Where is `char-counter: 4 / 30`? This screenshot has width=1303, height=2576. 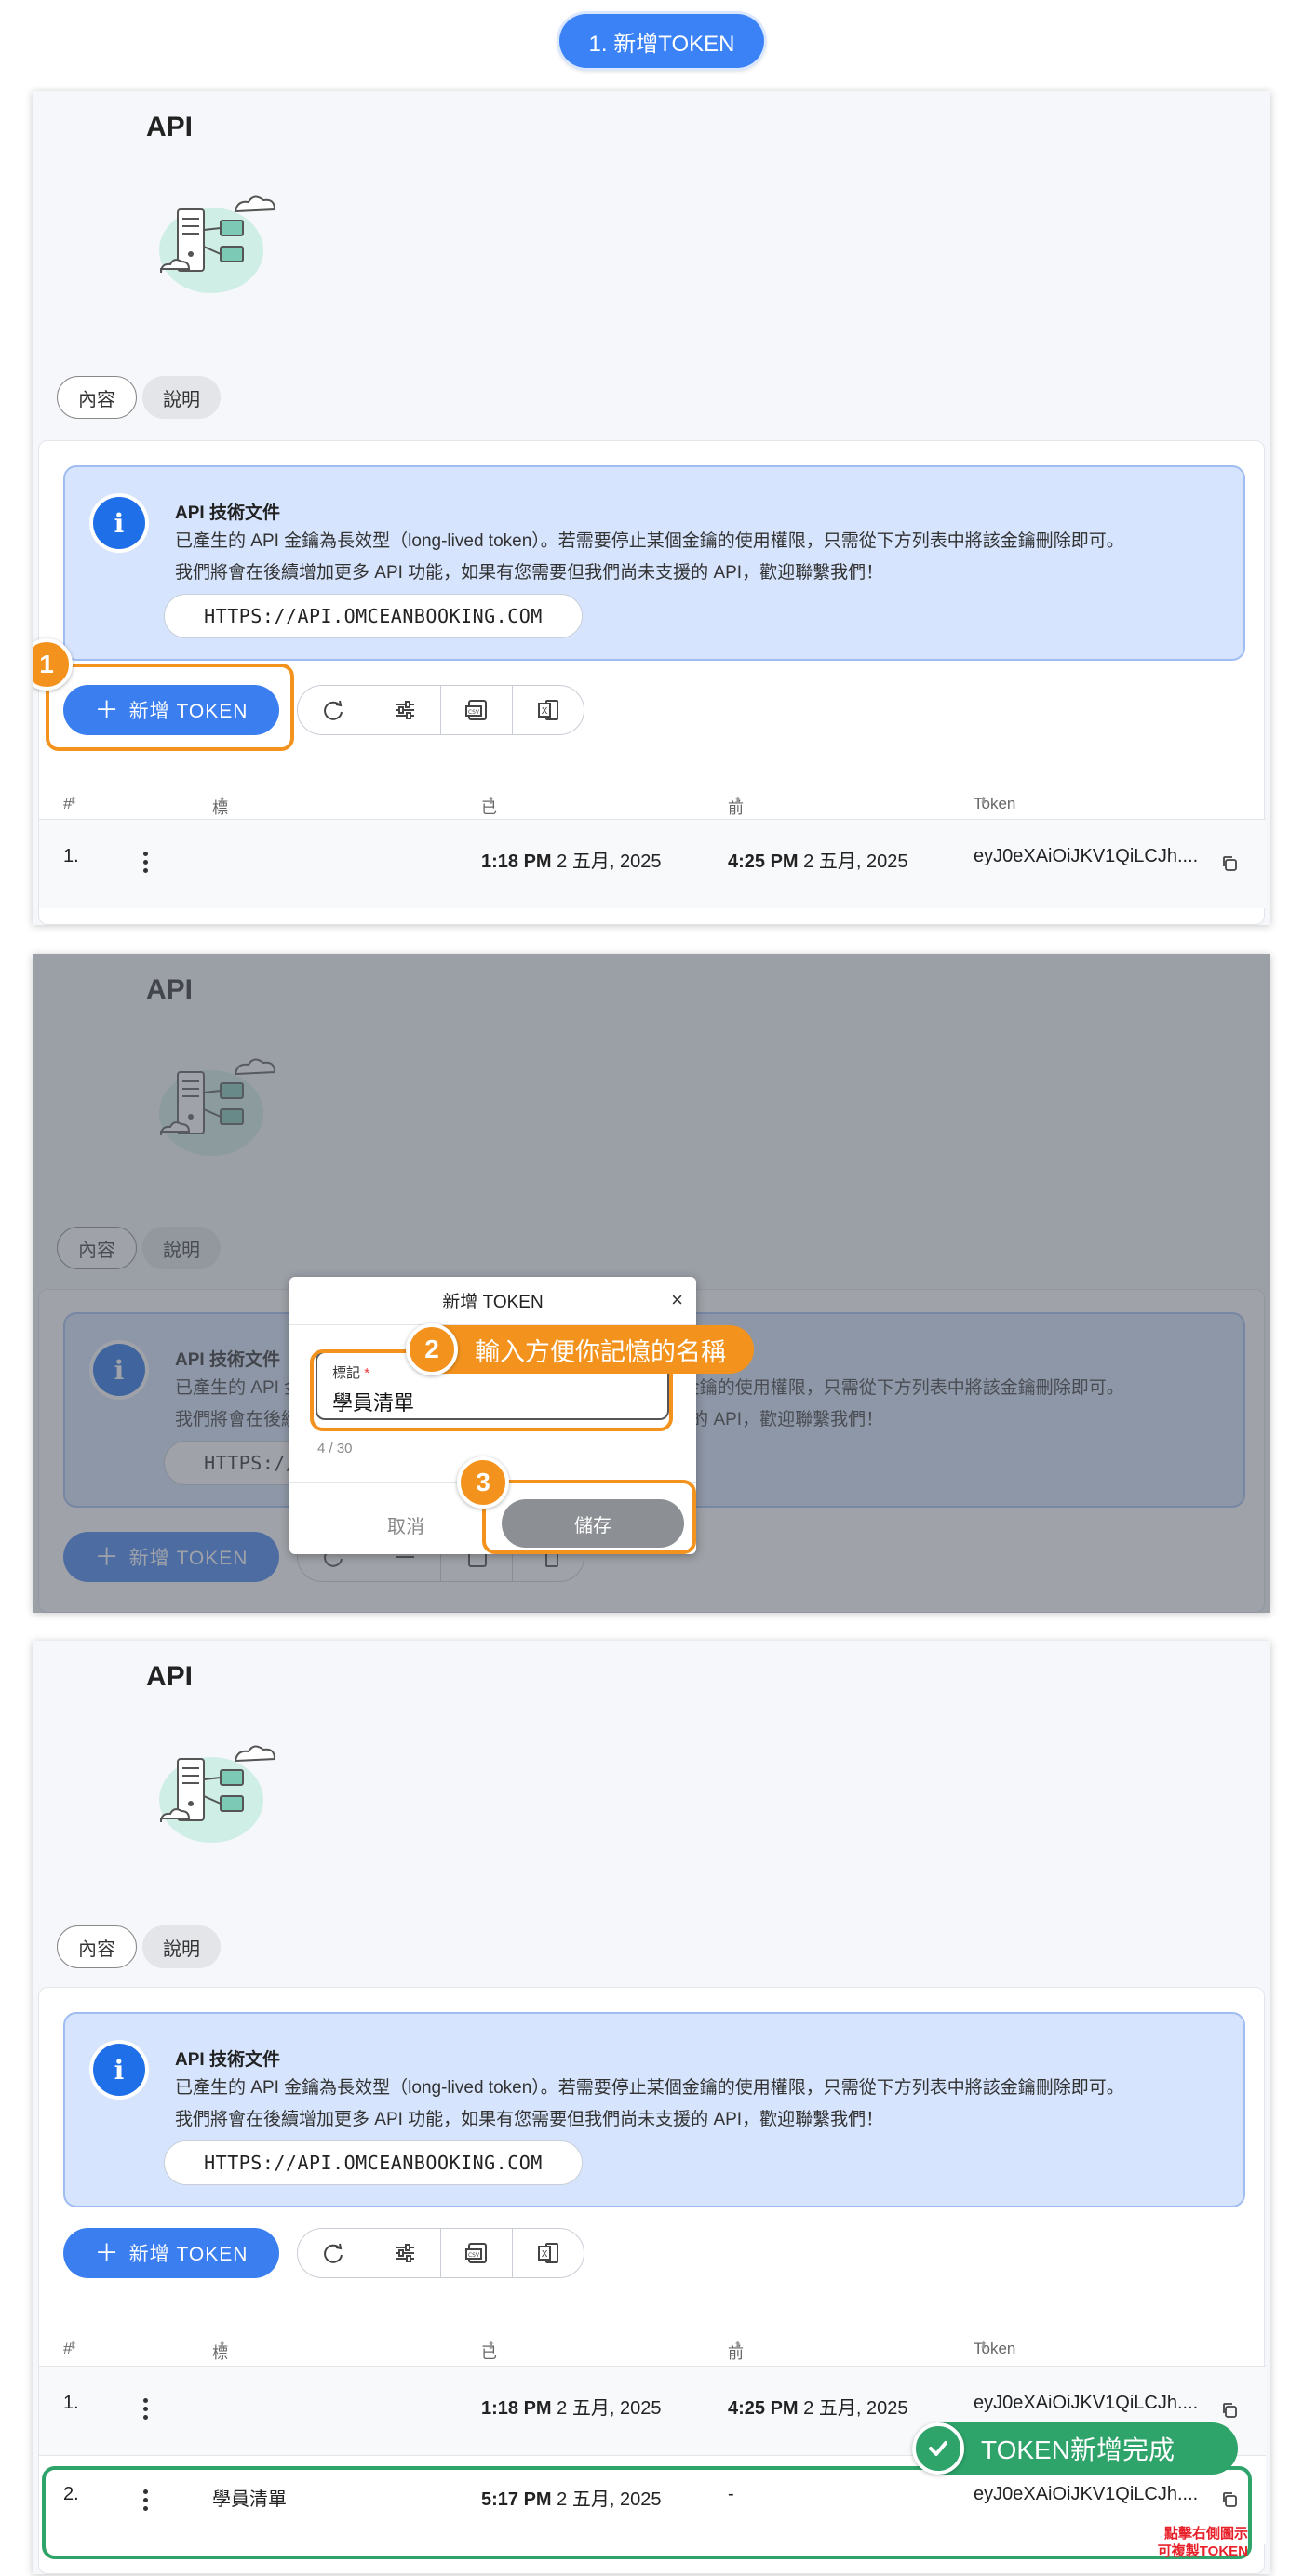 char-counter: 4 / 30 is located at coordinates (335, 1448).